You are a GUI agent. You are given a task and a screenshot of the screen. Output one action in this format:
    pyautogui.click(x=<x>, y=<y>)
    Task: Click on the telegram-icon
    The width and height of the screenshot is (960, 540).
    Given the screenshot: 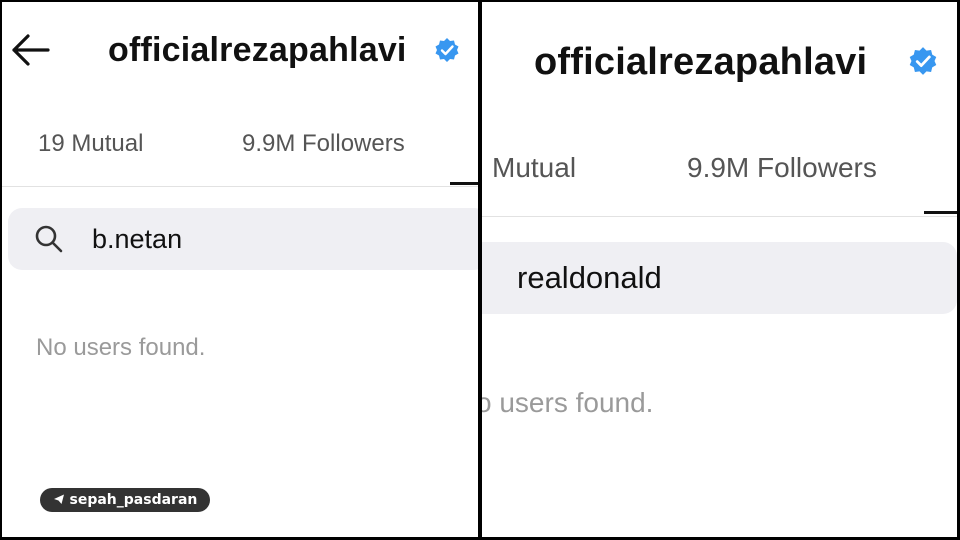 What is the action you would take?
    pyautogui.click(x=61, y=500)
    